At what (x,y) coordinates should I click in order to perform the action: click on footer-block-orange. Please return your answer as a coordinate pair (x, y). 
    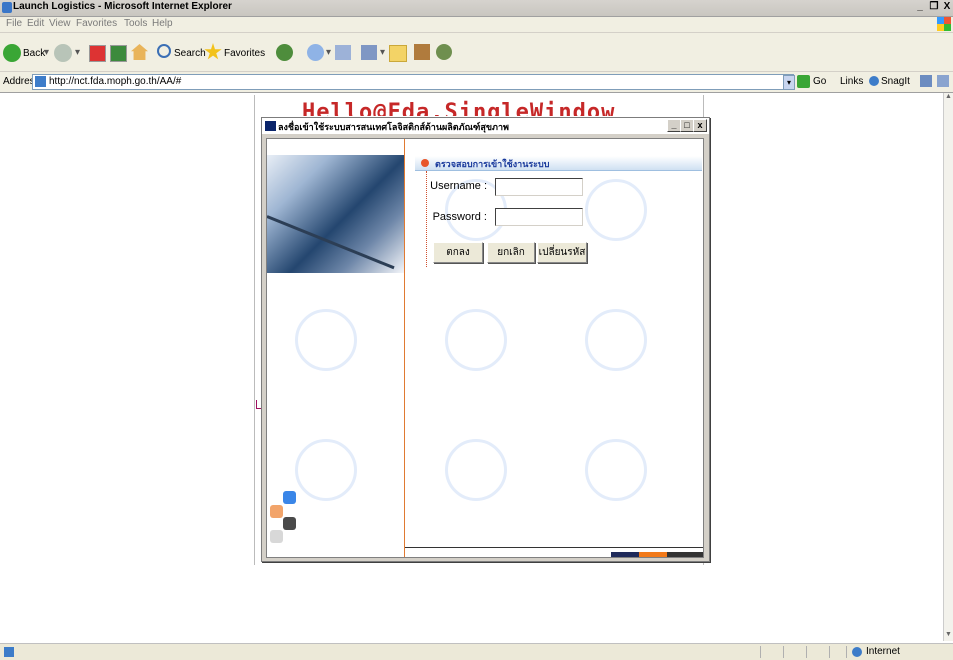
    Looking at the image, I should click on (653, 554).